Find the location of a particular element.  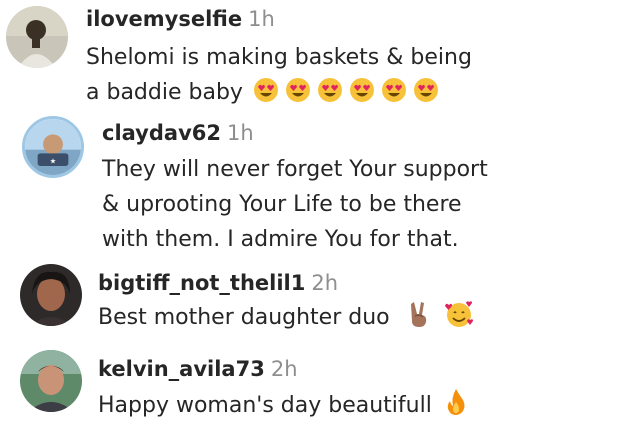

comment-meta: claydav62 1h is located at coordinates (178, 133).